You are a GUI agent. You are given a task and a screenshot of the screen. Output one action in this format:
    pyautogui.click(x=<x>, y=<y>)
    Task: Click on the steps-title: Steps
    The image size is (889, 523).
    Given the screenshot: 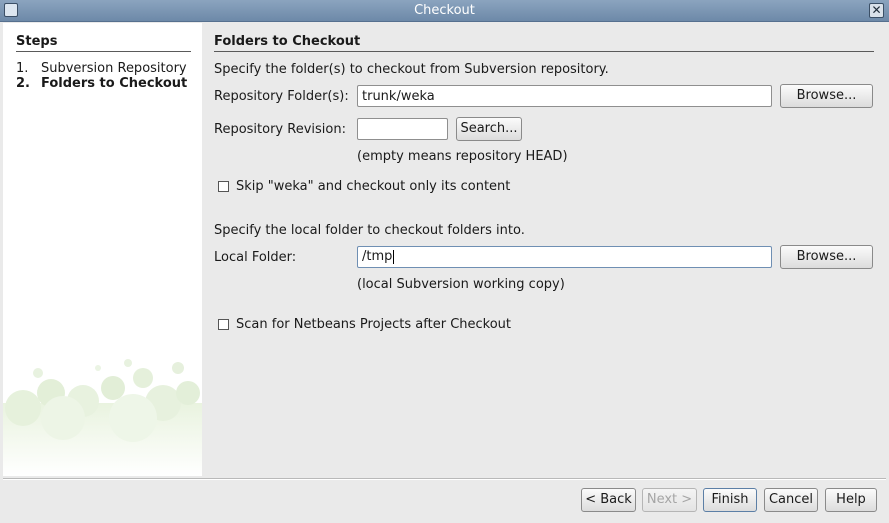 What is the action you would take?
    pyautogui.click(x=103, y=43)
    